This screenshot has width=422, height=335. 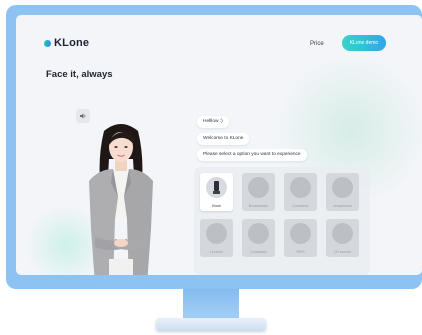 I want to click on option-tile-lecturer: Lecturer, so click(x=216, y=238).